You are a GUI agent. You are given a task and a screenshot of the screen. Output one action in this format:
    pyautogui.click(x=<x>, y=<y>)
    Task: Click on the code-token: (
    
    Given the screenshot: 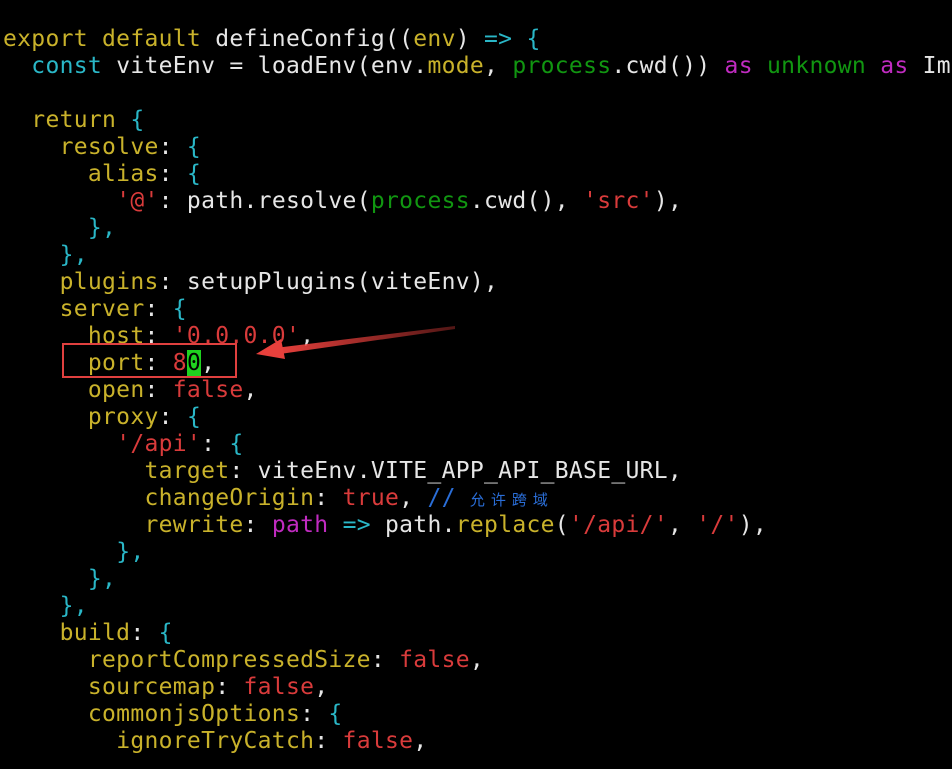 What is the action you would take?
    pyautogui.click(x=561, y=525)
    